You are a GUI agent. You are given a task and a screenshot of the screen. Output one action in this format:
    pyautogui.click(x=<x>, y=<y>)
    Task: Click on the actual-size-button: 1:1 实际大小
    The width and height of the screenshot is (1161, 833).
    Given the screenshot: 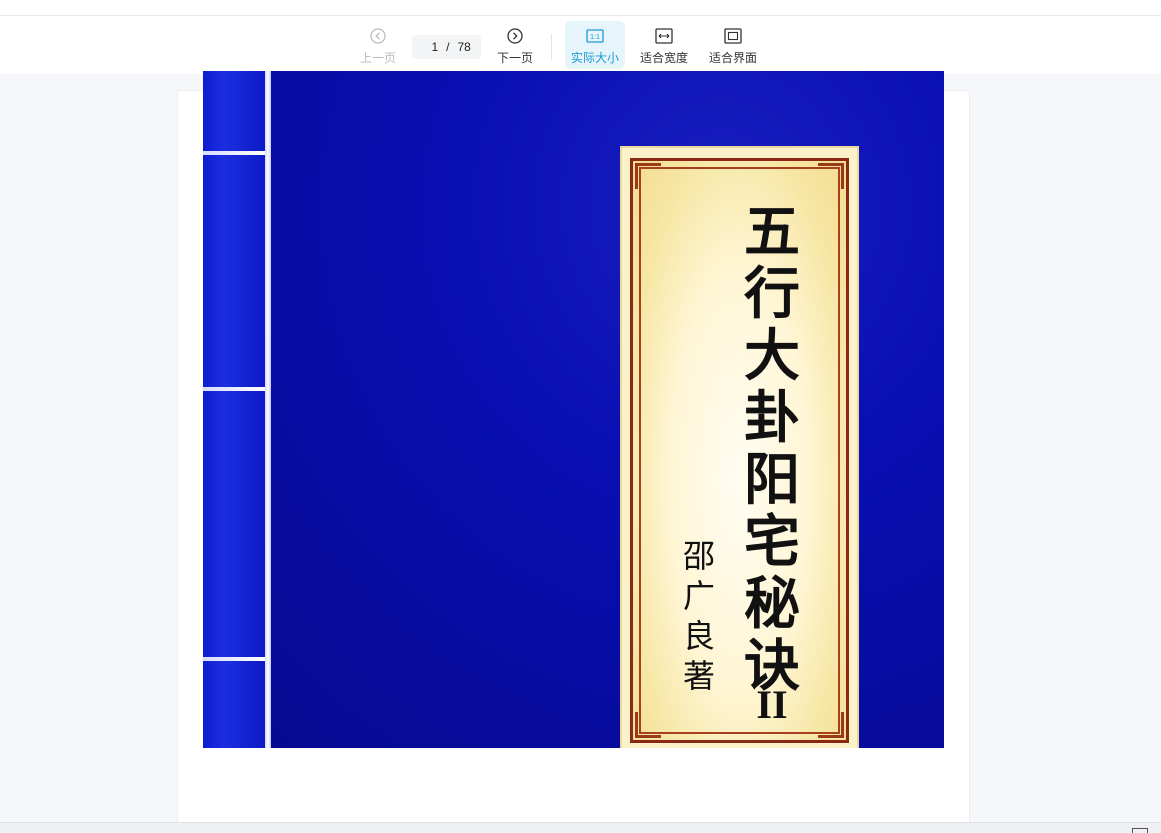 What is the action you would take?
    pyautogui.click(x=595, y=45)
    